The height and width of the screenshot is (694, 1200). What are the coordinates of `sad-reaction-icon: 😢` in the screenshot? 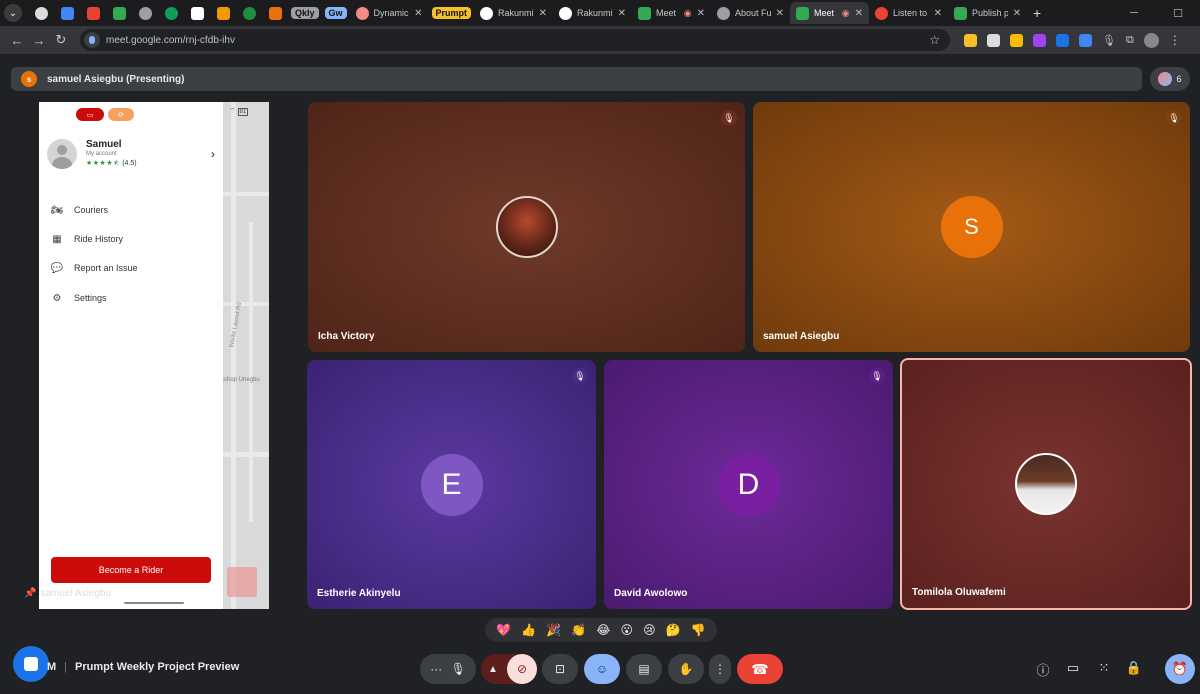 It's located at (649, 630).